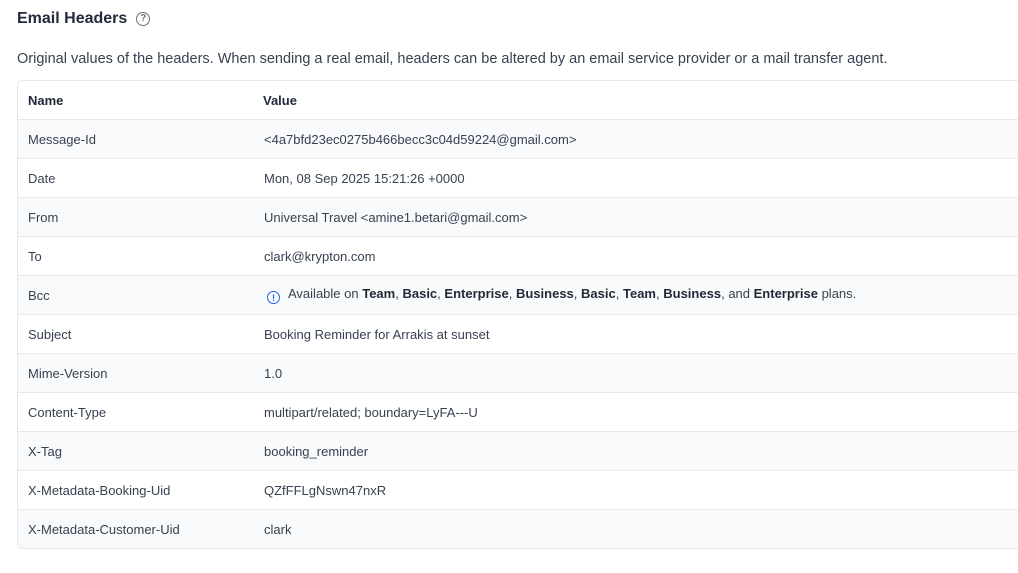 The height and width of the screenshot is (573, 1018). What do you see at coordinates (72, 18) in the screenshot?
I see `section-title: Email Headers` at bounding box center [72, 18].